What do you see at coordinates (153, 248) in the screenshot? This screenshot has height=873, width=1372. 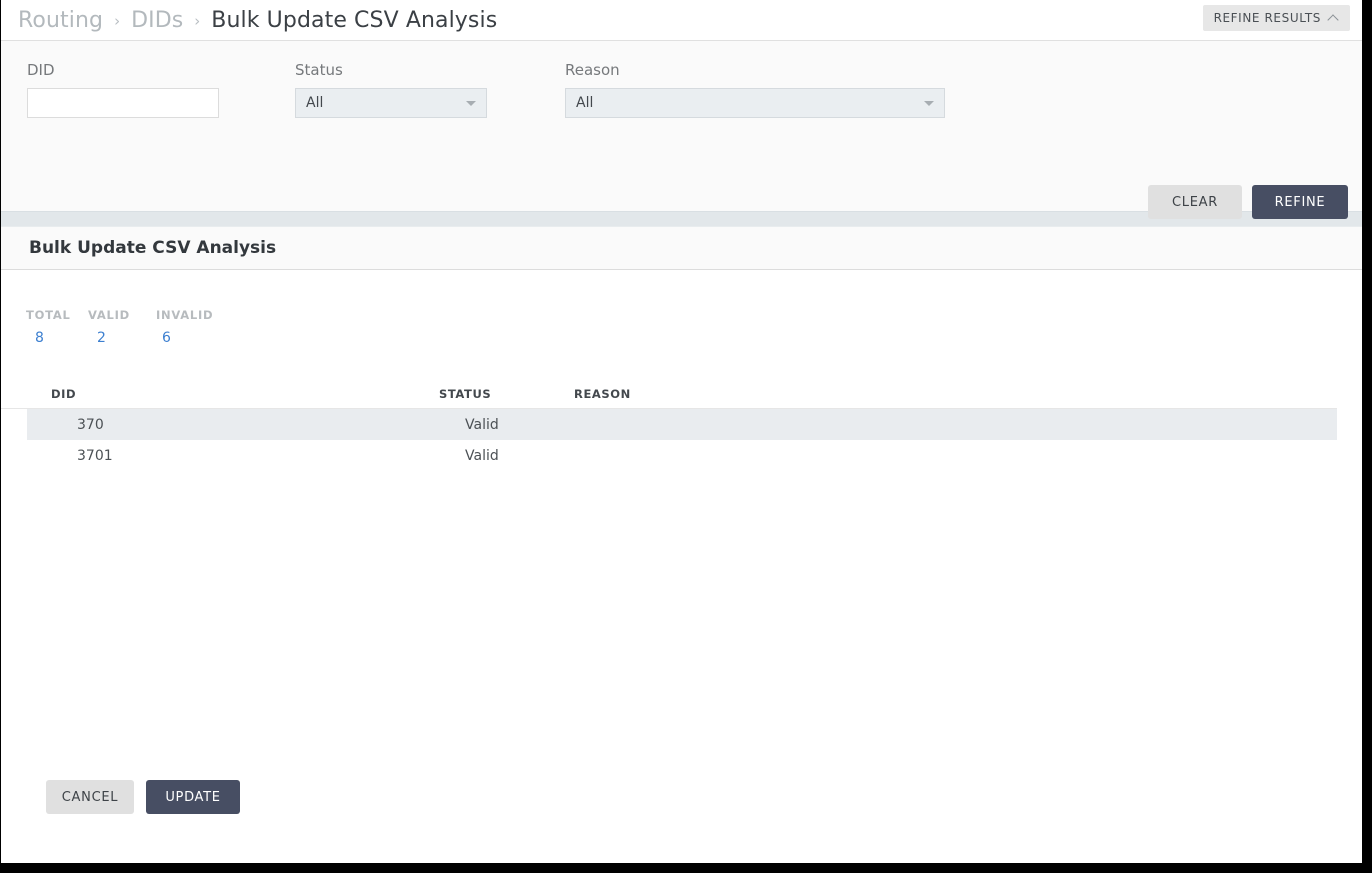 I see `page-title: Bulk Update CSV Analysis` at bounding box center [153, 248].